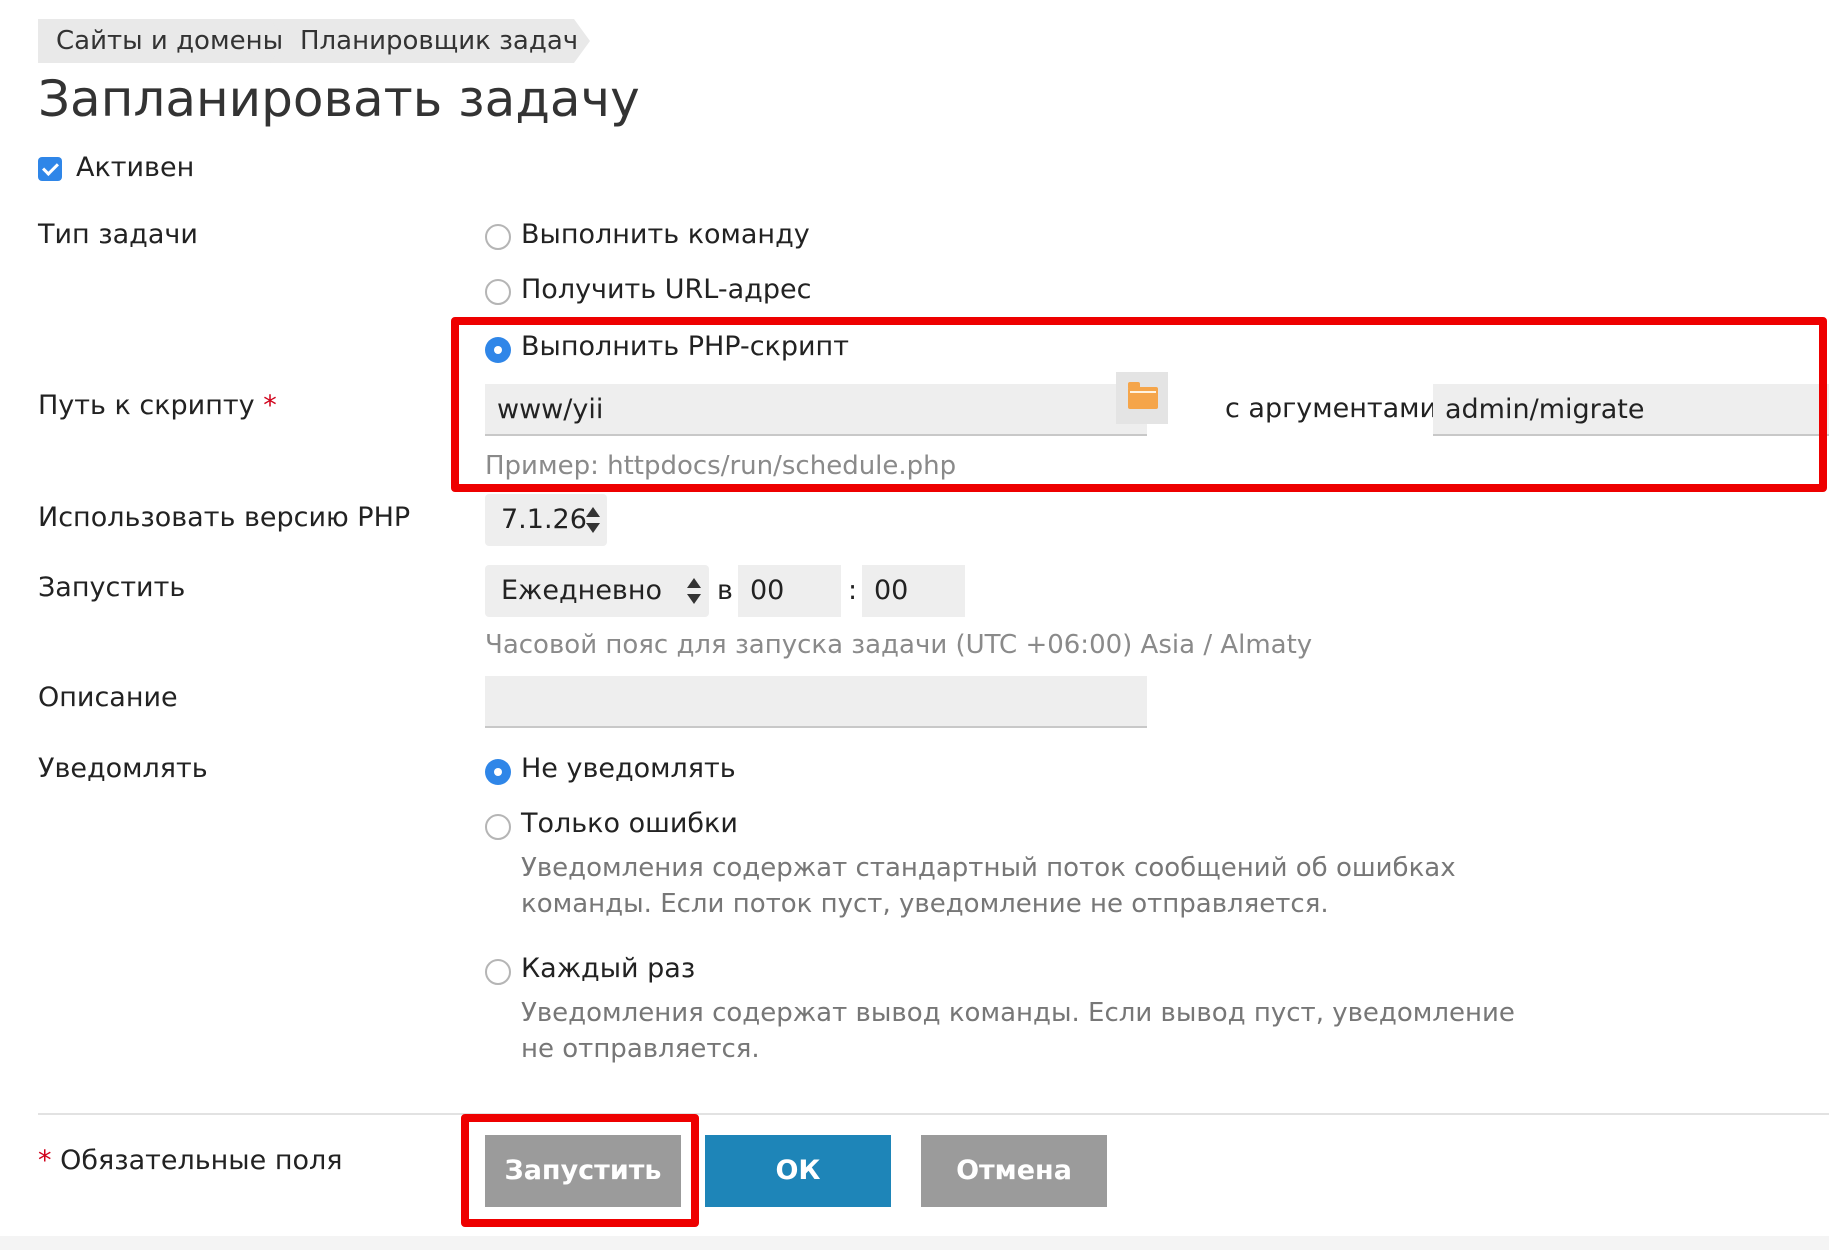  I want to click on radio-every-time, so click(498, 972).